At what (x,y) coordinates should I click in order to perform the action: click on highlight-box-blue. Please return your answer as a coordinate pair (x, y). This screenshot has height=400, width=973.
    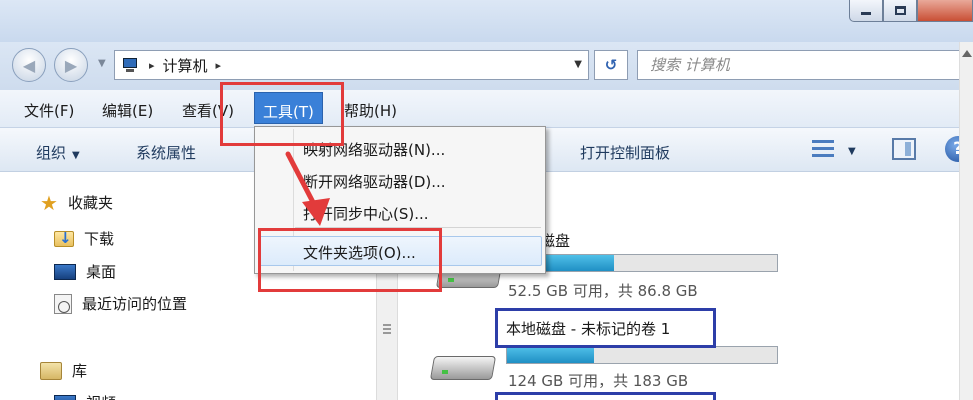
    Looking at the image, I should click on (605, 328).